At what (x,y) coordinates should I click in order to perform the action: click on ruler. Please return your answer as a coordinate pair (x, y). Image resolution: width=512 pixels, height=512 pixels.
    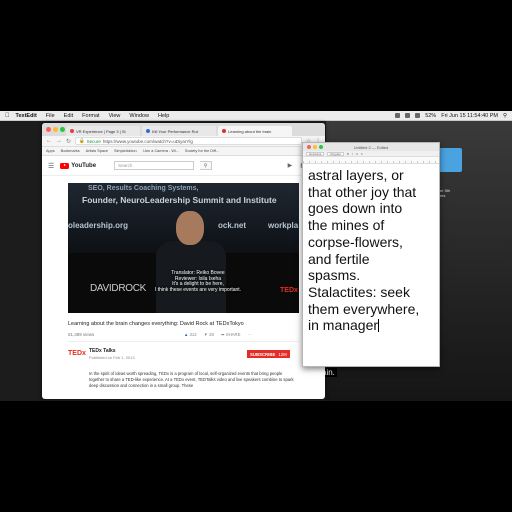
    Looking at the image, I should click on (371, 160).